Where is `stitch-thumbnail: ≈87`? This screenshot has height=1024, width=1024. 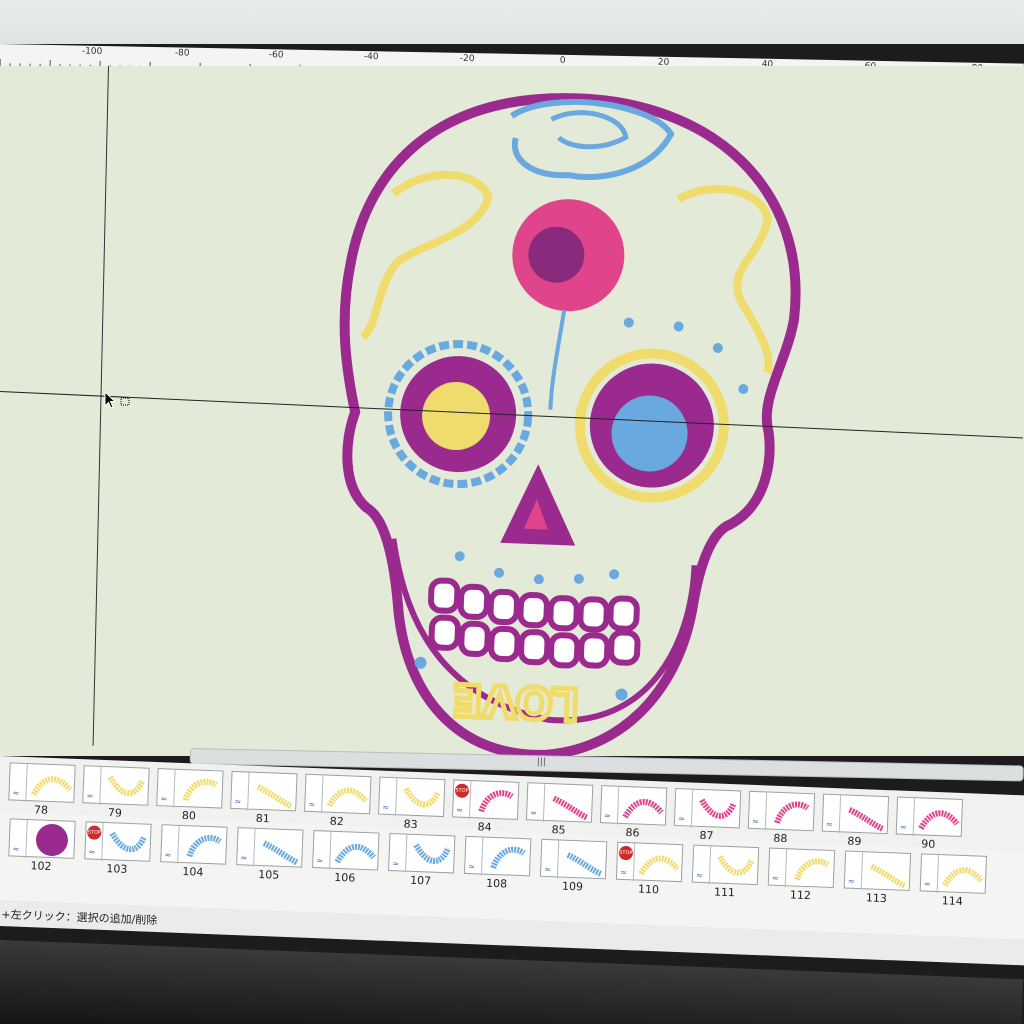 stitch-thumbnail: ≈87 is located at coordinates (707, 814).